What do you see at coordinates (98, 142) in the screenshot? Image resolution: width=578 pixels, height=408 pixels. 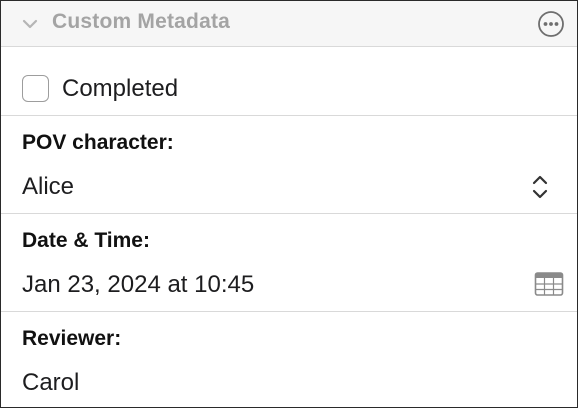 I see `pov-character-label: POV character:` at bounding box center [98, 142].